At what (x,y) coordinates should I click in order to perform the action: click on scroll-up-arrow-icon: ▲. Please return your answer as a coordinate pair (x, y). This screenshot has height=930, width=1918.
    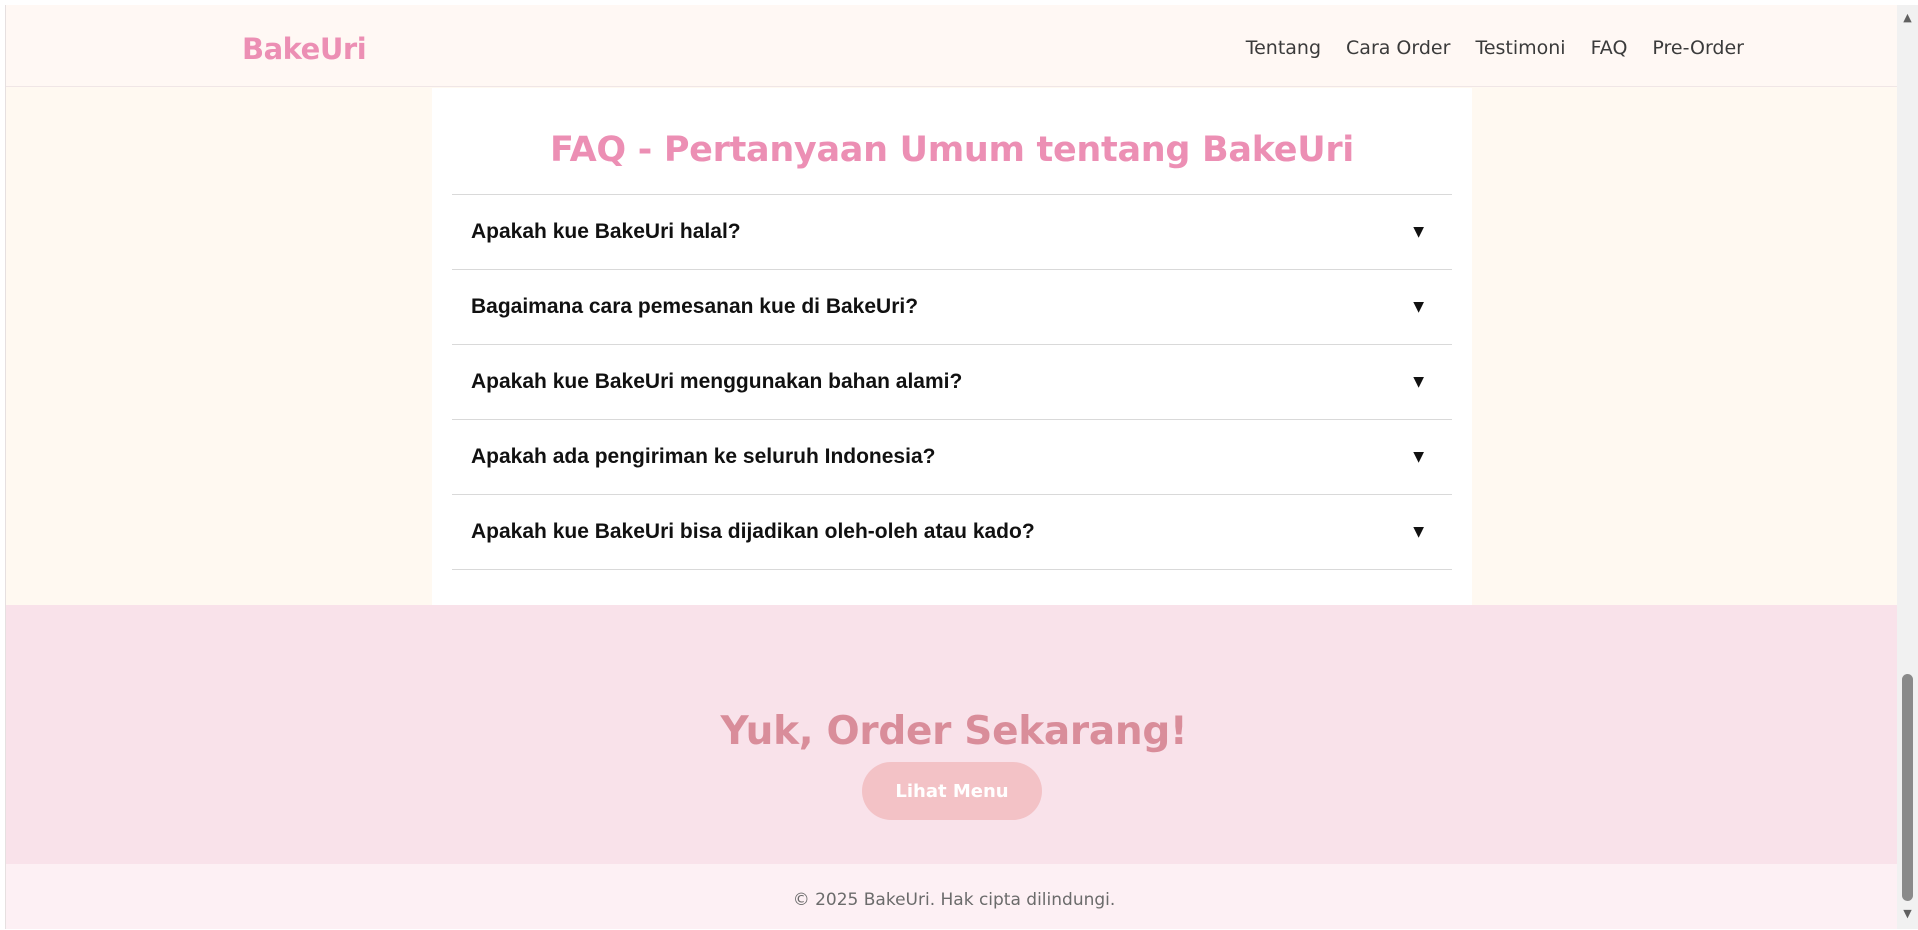
    Looking at the image, I should click on (1907, 17).